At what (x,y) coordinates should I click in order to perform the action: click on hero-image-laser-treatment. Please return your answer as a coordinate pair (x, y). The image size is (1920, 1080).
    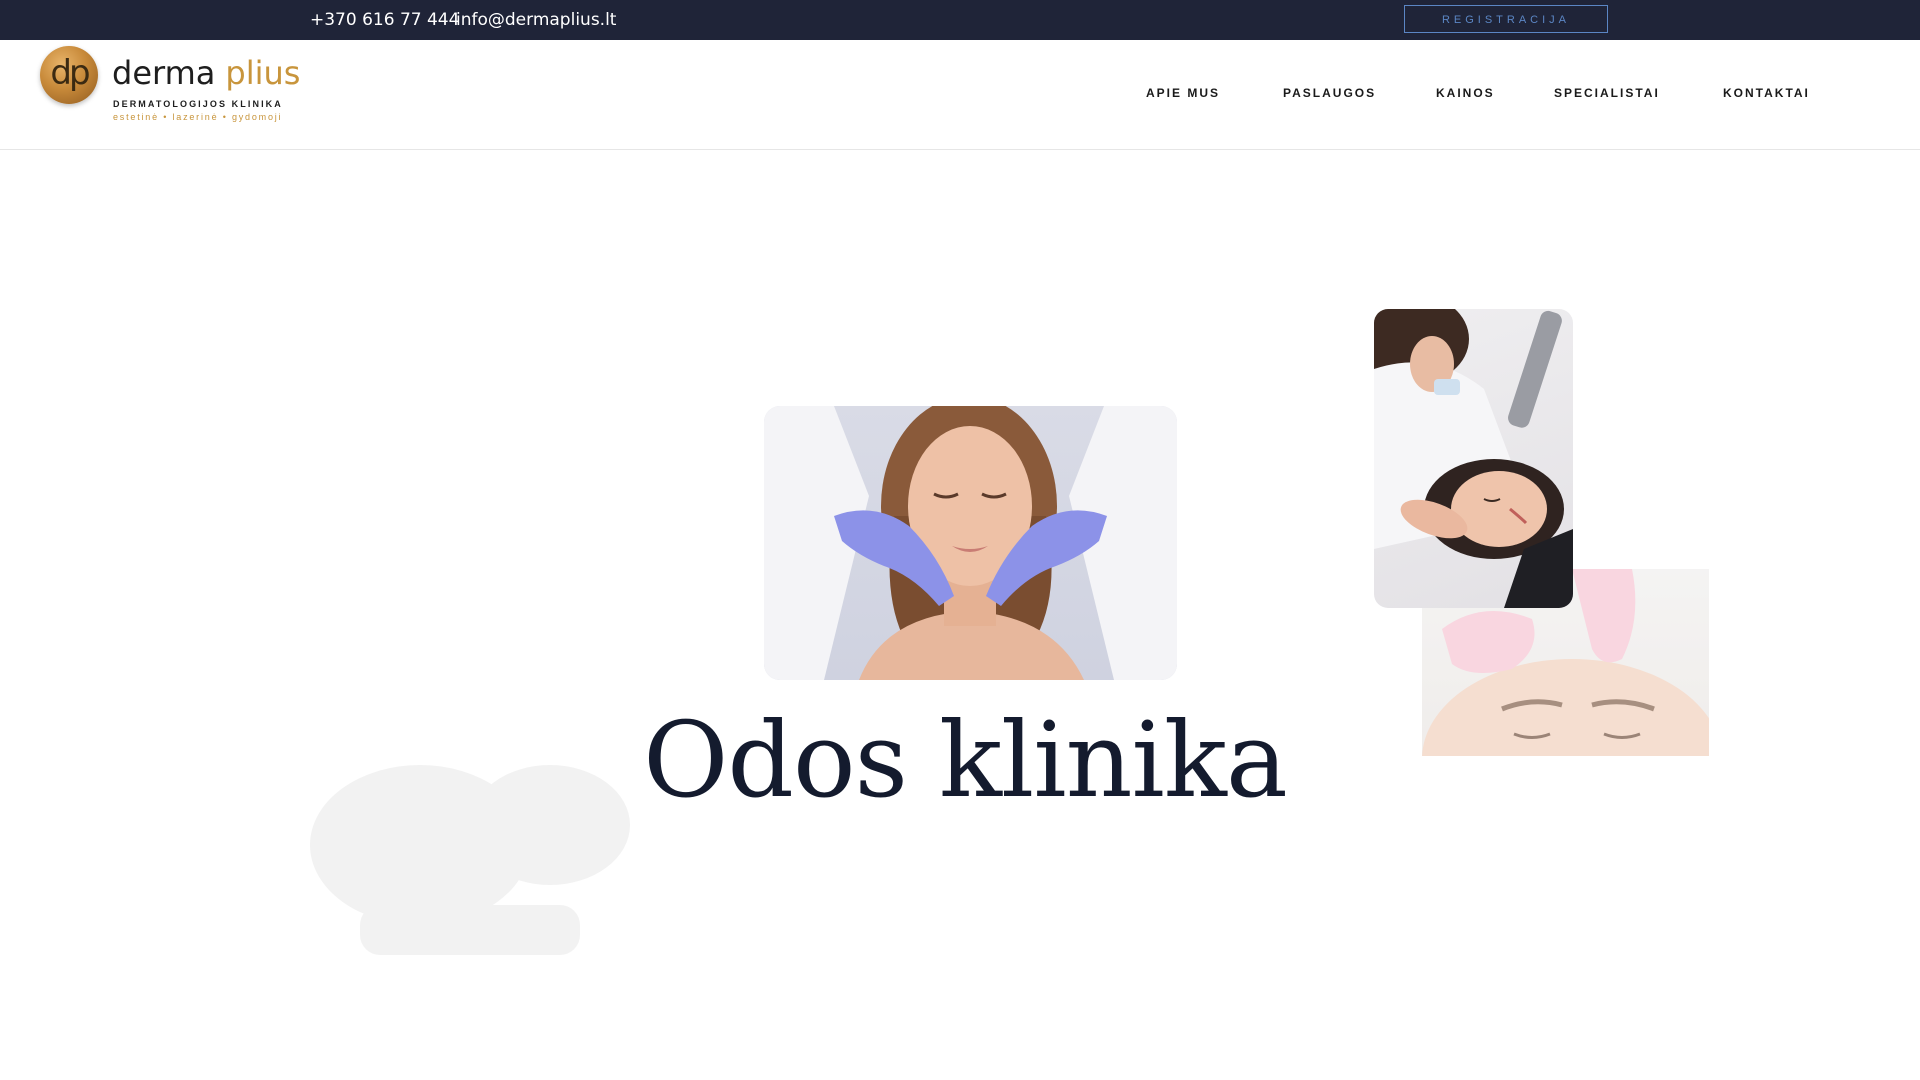
    Looking at the image, I should click on (1473, 458).